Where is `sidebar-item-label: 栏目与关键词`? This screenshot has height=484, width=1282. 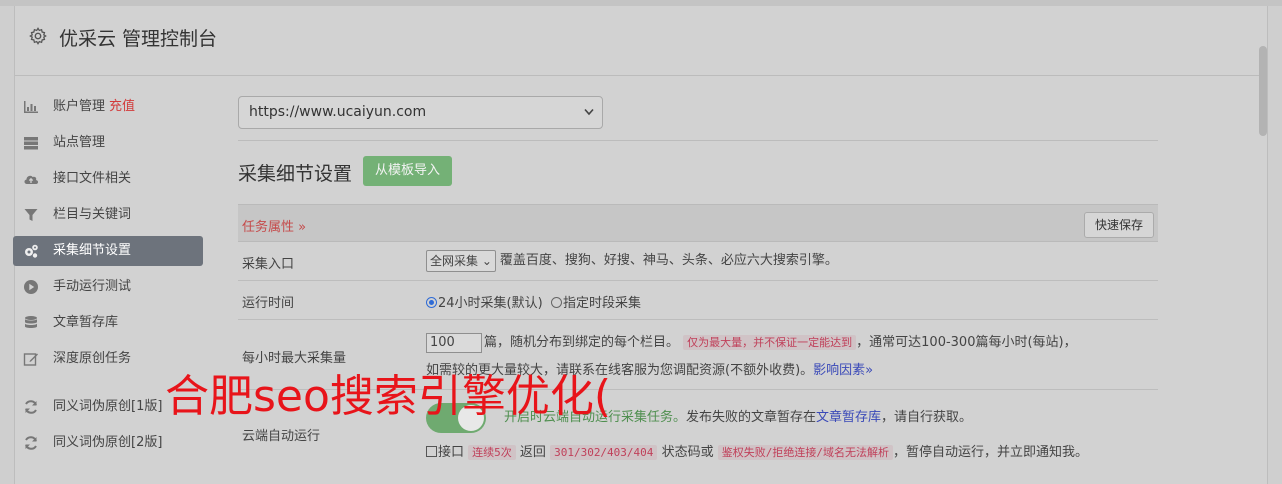
sidebar-item-label: 栏目与关键词 is located at coordinates (92, 214).